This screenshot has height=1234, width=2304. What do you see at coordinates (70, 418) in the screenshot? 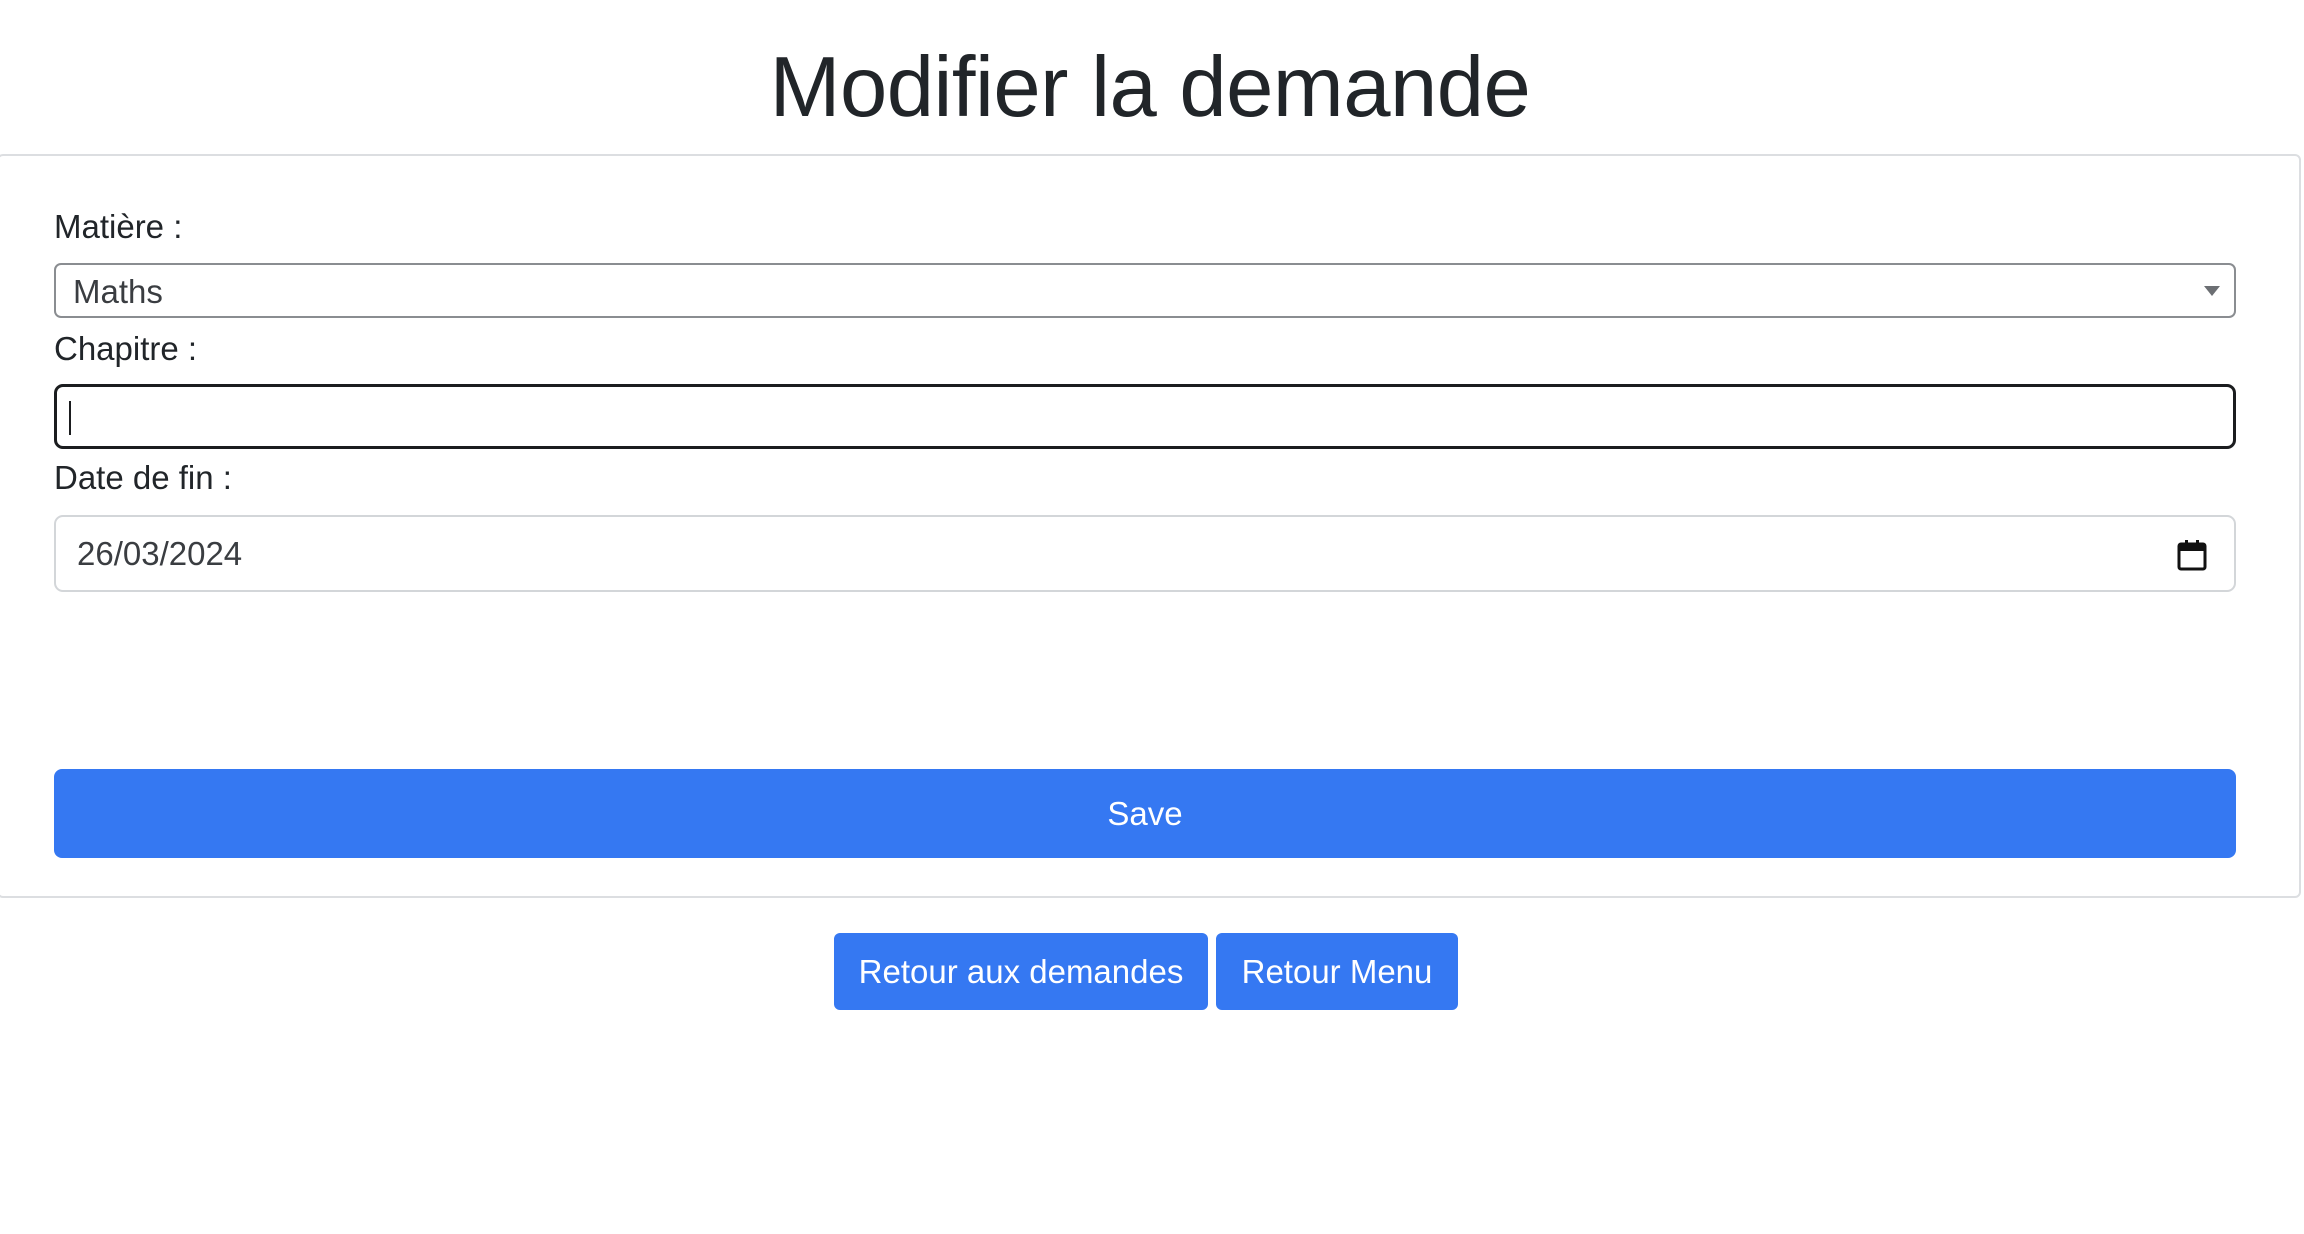
I see `text-caret` at bounding box center [70, 418].